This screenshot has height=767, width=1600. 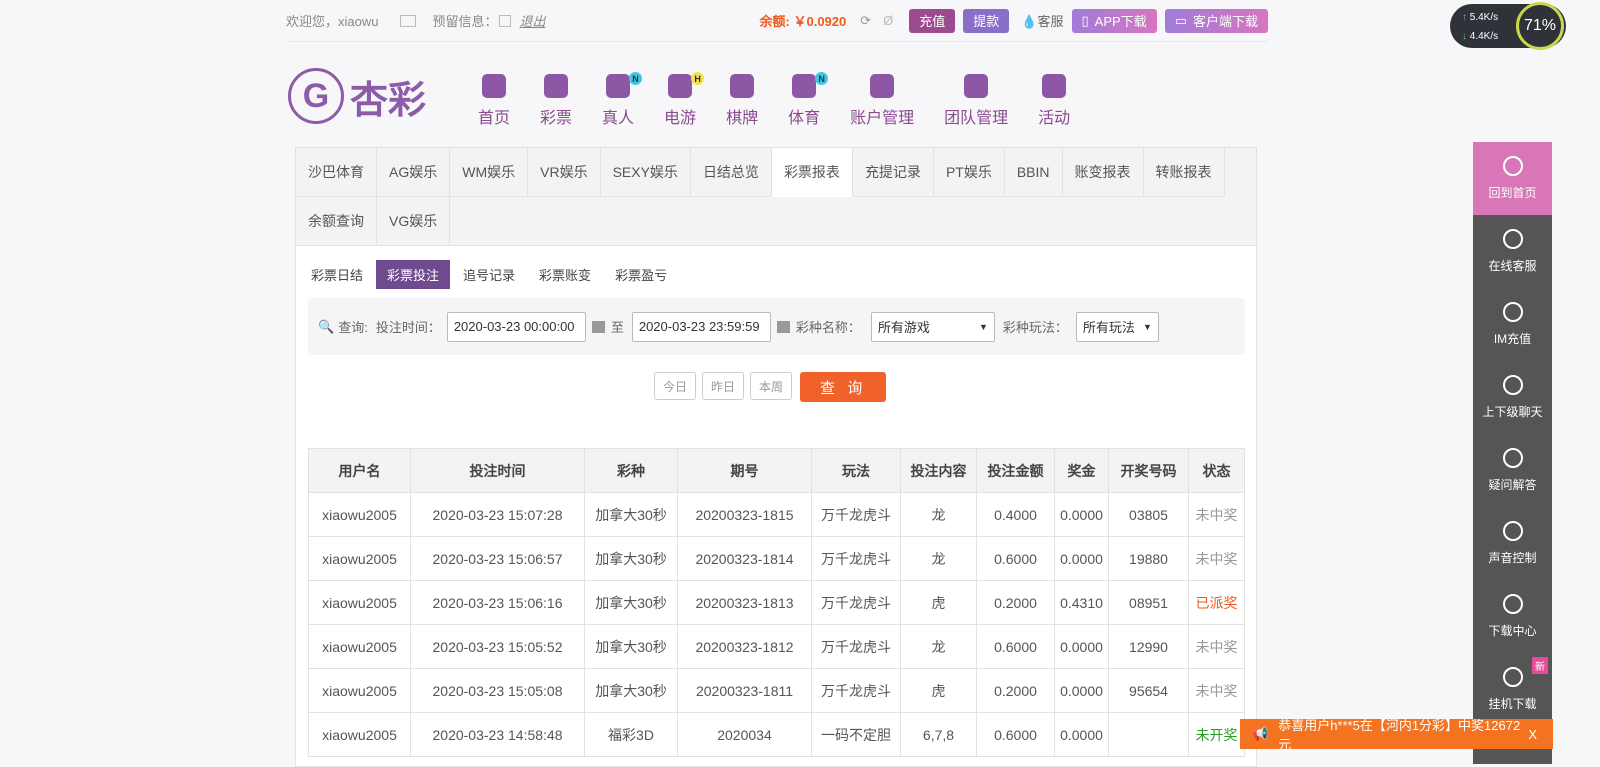 What do you see at coordinates (1042, 20) in the screenshot?
I see `service-link: 💧客服` at bounding box center [1042, 20].